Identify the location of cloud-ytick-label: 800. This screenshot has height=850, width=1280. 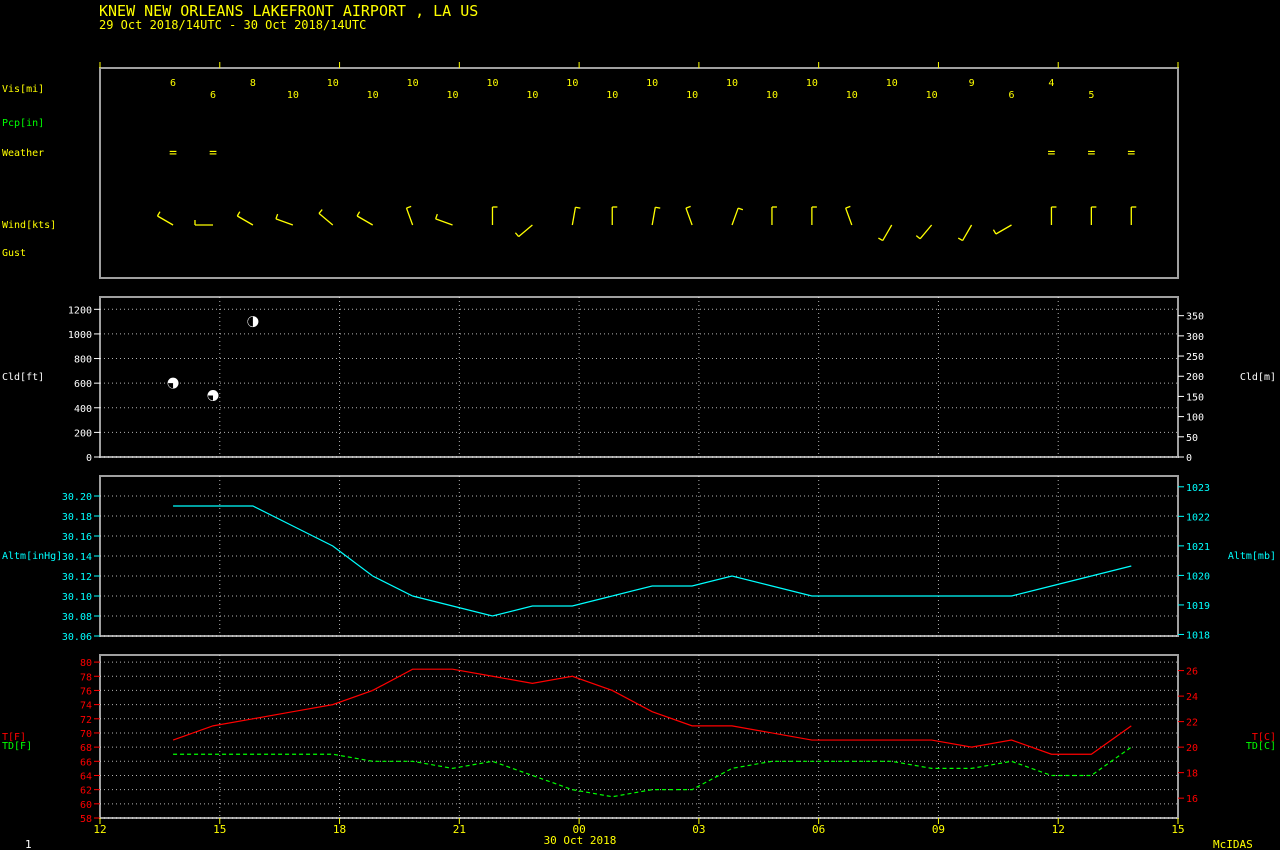
(83, 360).